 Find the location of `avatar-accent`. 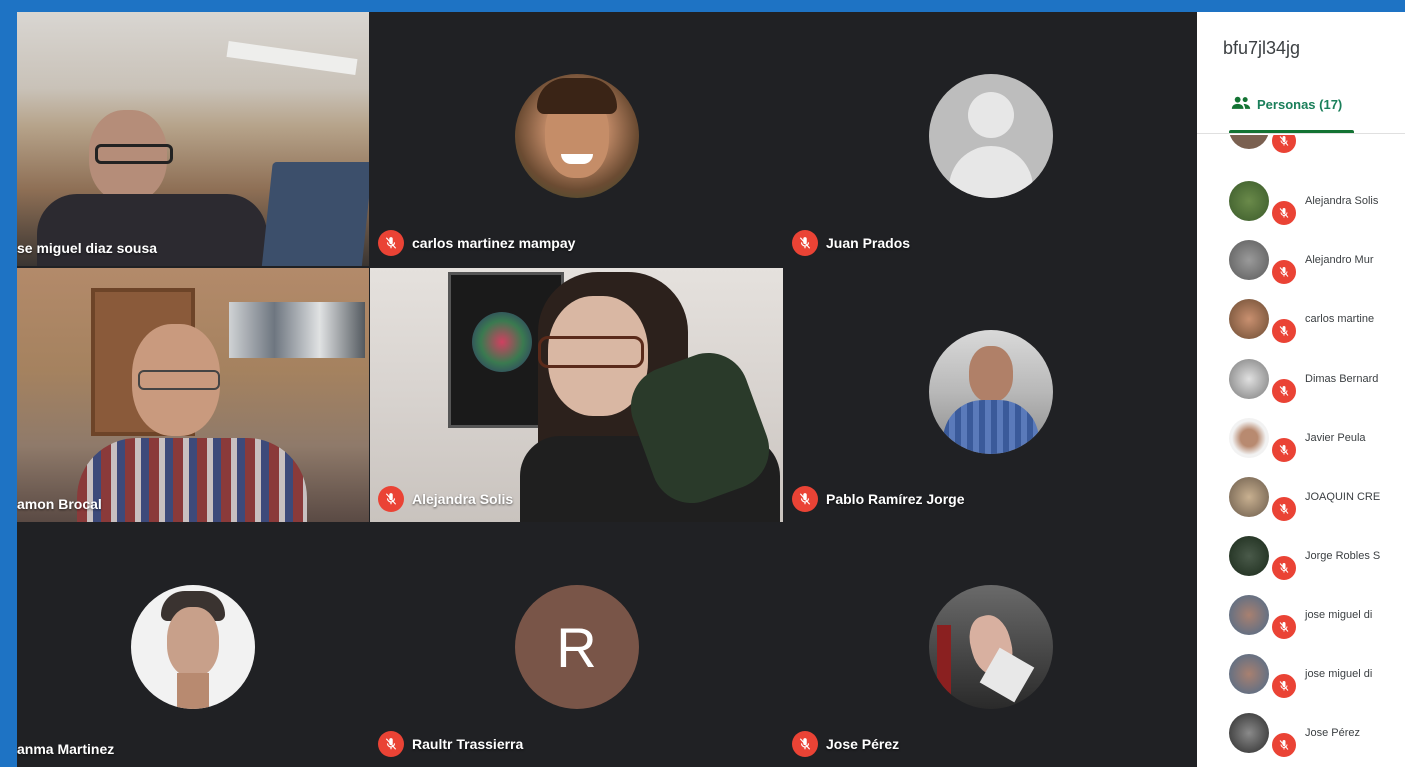

avatar-accent is located at coordinates (943, 660).